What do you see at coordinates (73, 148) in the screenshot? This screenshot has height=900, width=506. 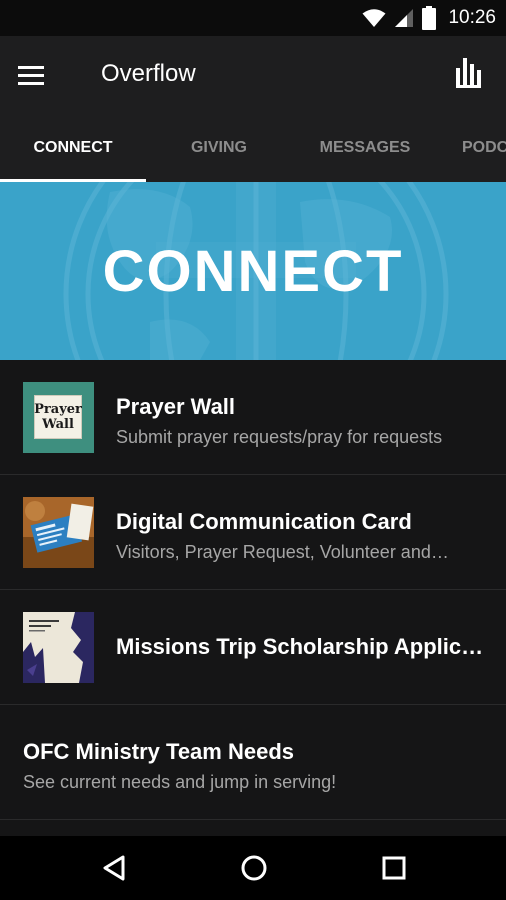 I see `tab-connect: CONNECT` at bounding box center [73, 148].